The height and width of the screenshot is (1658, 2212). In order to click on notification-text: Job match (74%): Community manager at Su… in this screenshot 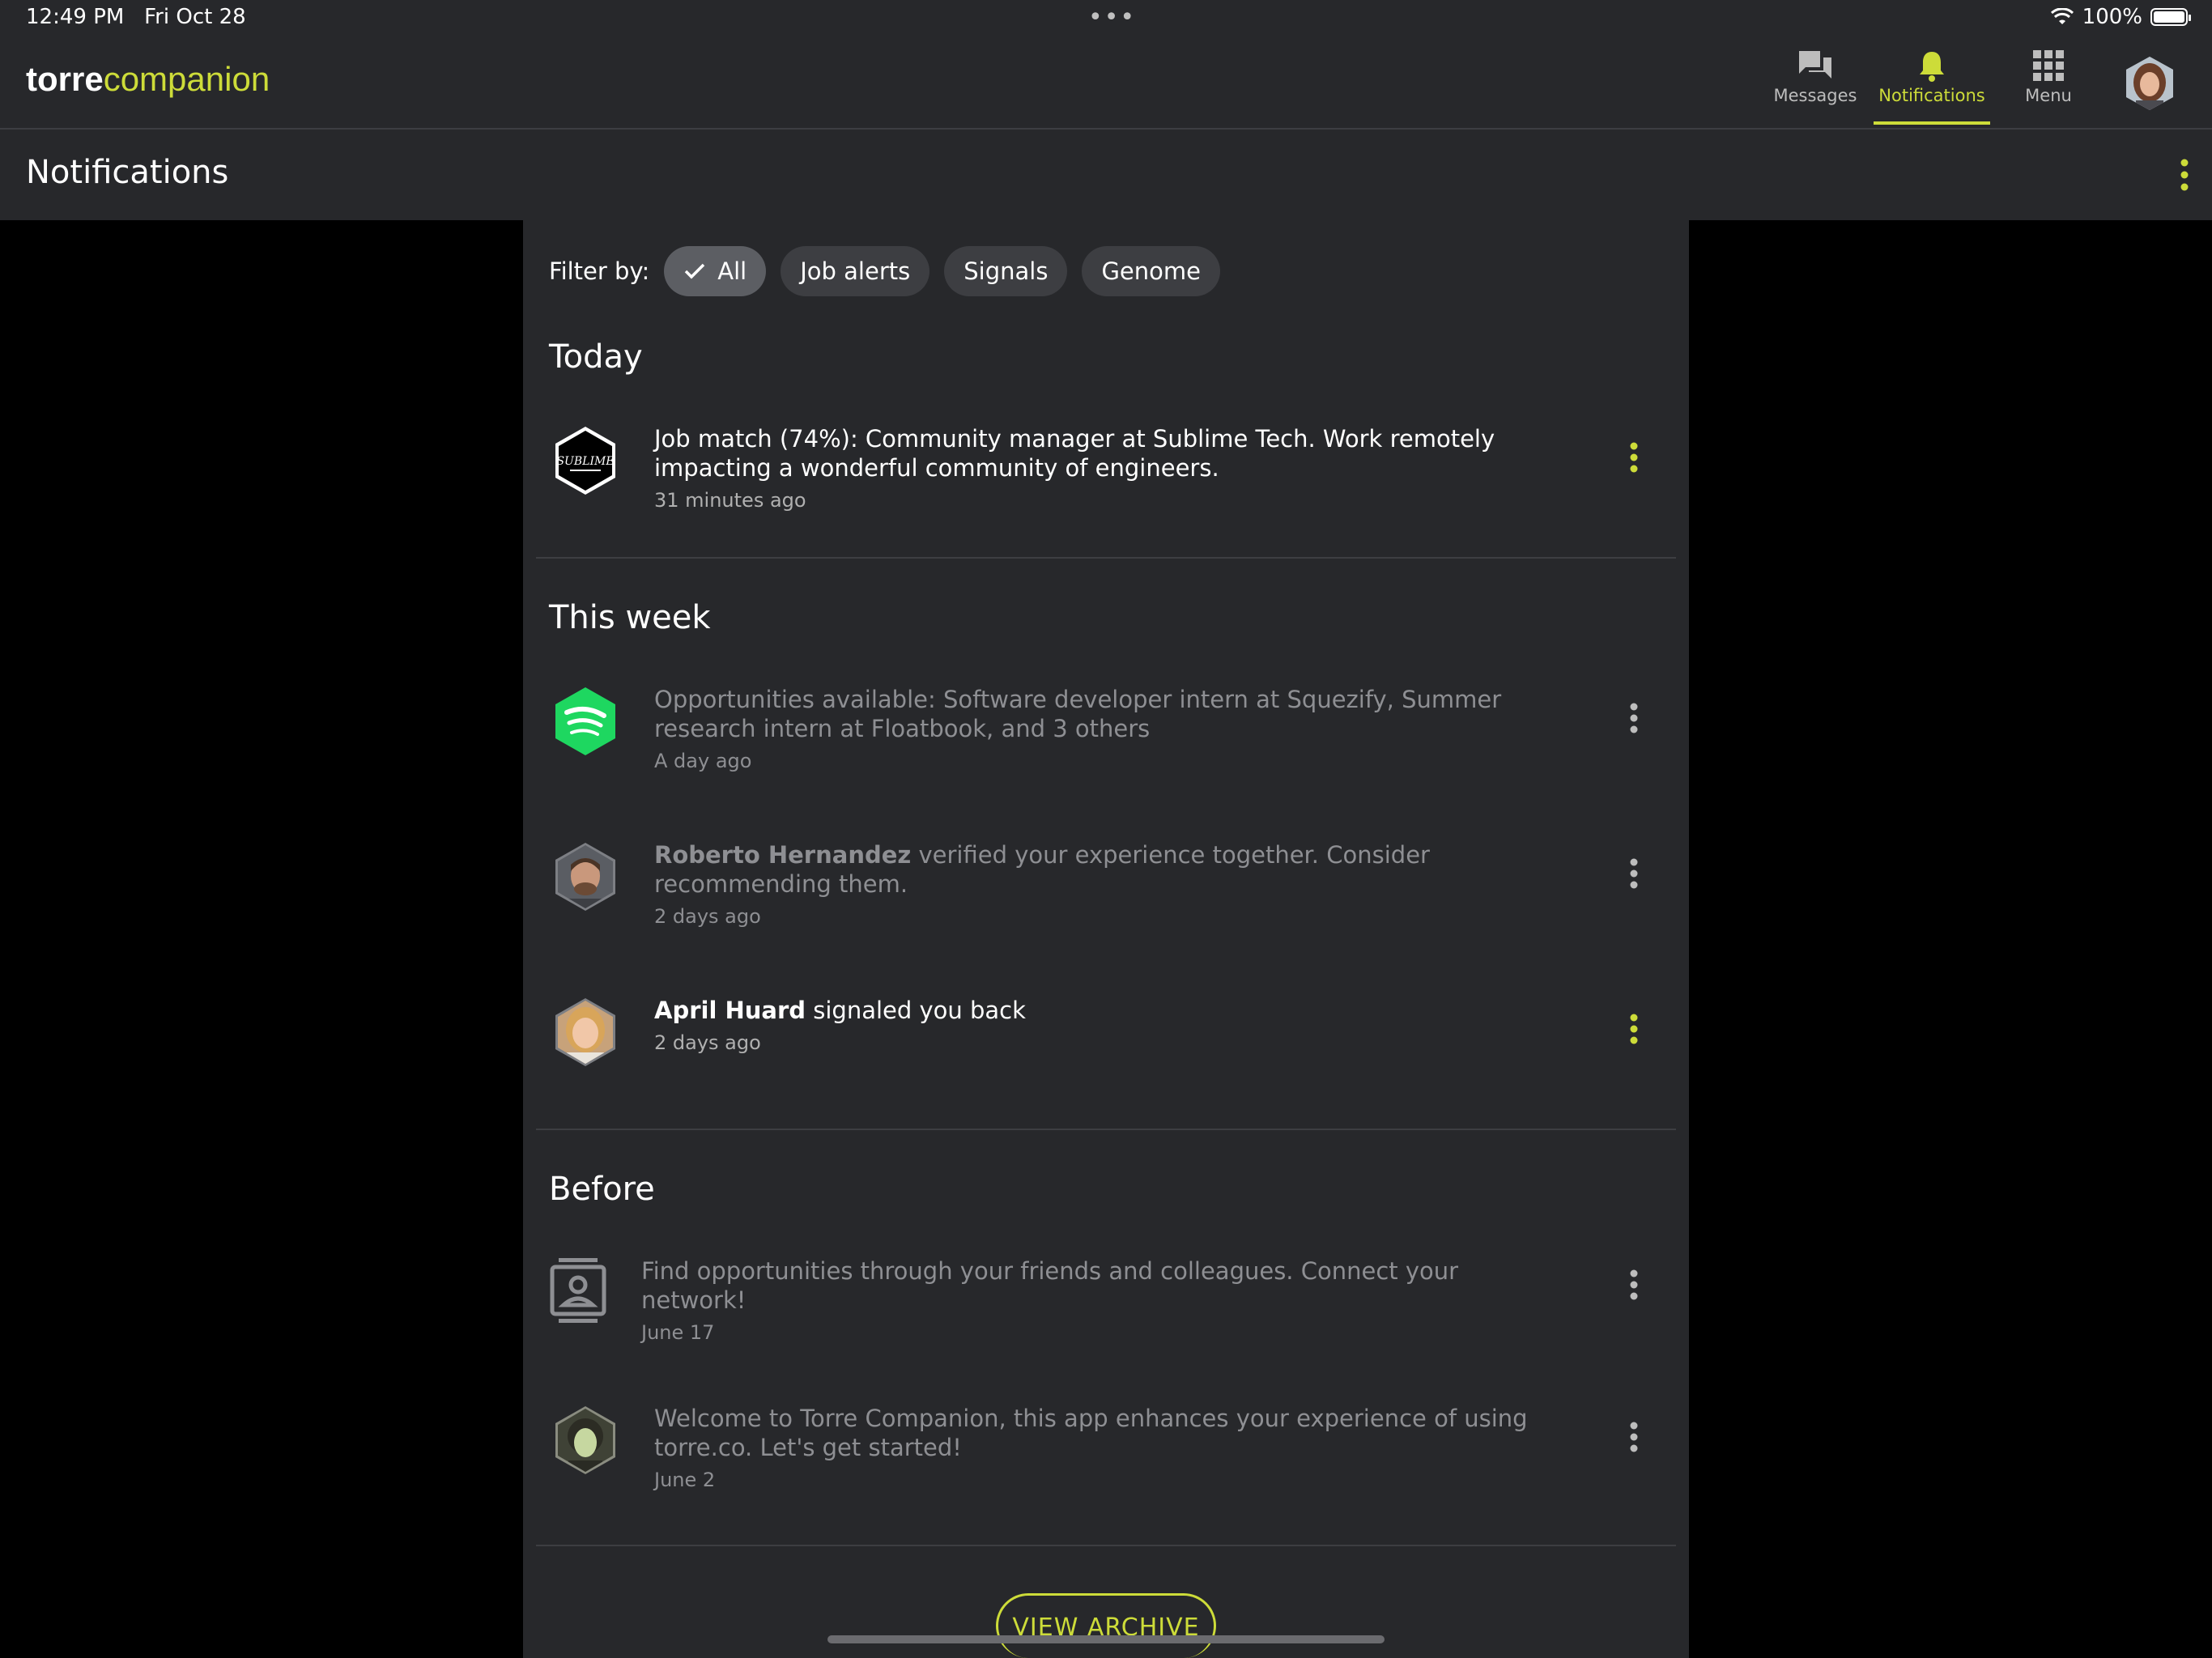, I will do `click(1074, 453)`.